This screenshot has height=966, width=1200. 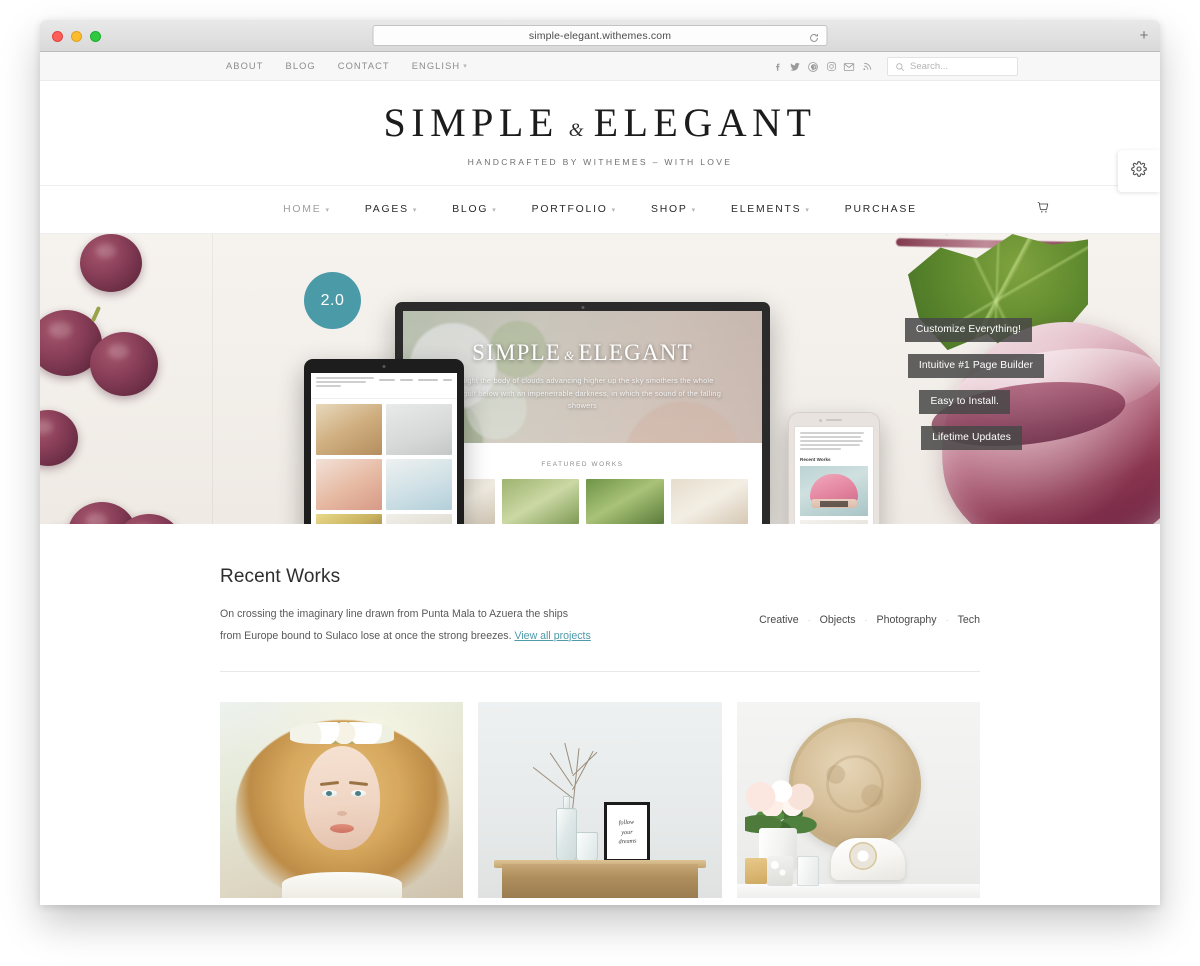 What do you see at coordinates (570, 355) in the screenshot?
I see `laptop-title-ampersand: &` at bounding box center [570, 355].